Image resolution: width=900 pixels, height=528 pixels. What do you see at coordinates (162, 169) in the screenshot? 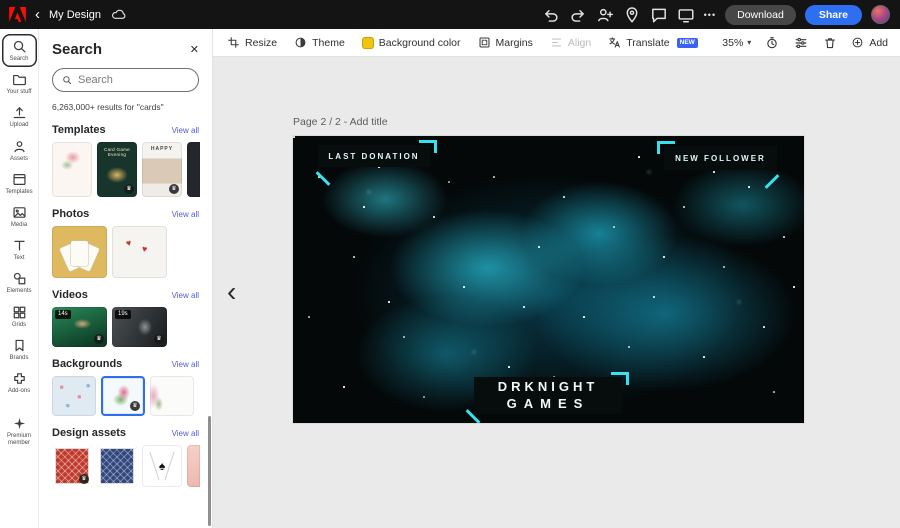
I see `template-thumb: HAPPY ♛` at bounding box center [162, 169].